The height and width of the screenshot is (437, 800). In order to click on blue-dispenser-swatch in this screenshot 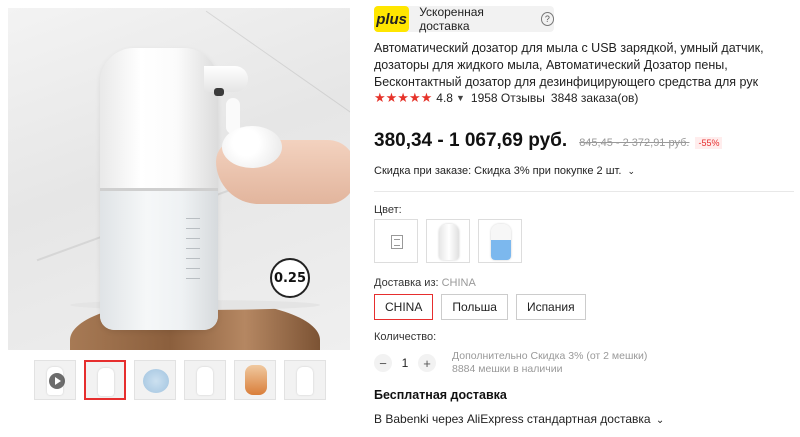, I will do `click(501, 242)`.